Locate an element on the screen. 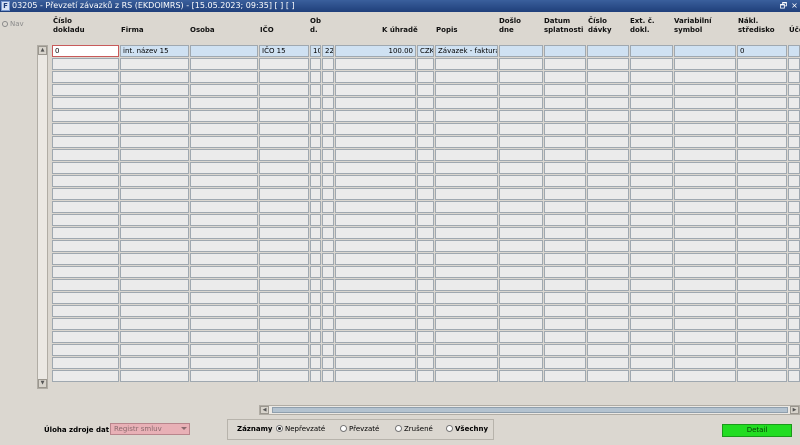 The image size is (800, 445). nav-link: Nav is located at coordinates (13, 24).